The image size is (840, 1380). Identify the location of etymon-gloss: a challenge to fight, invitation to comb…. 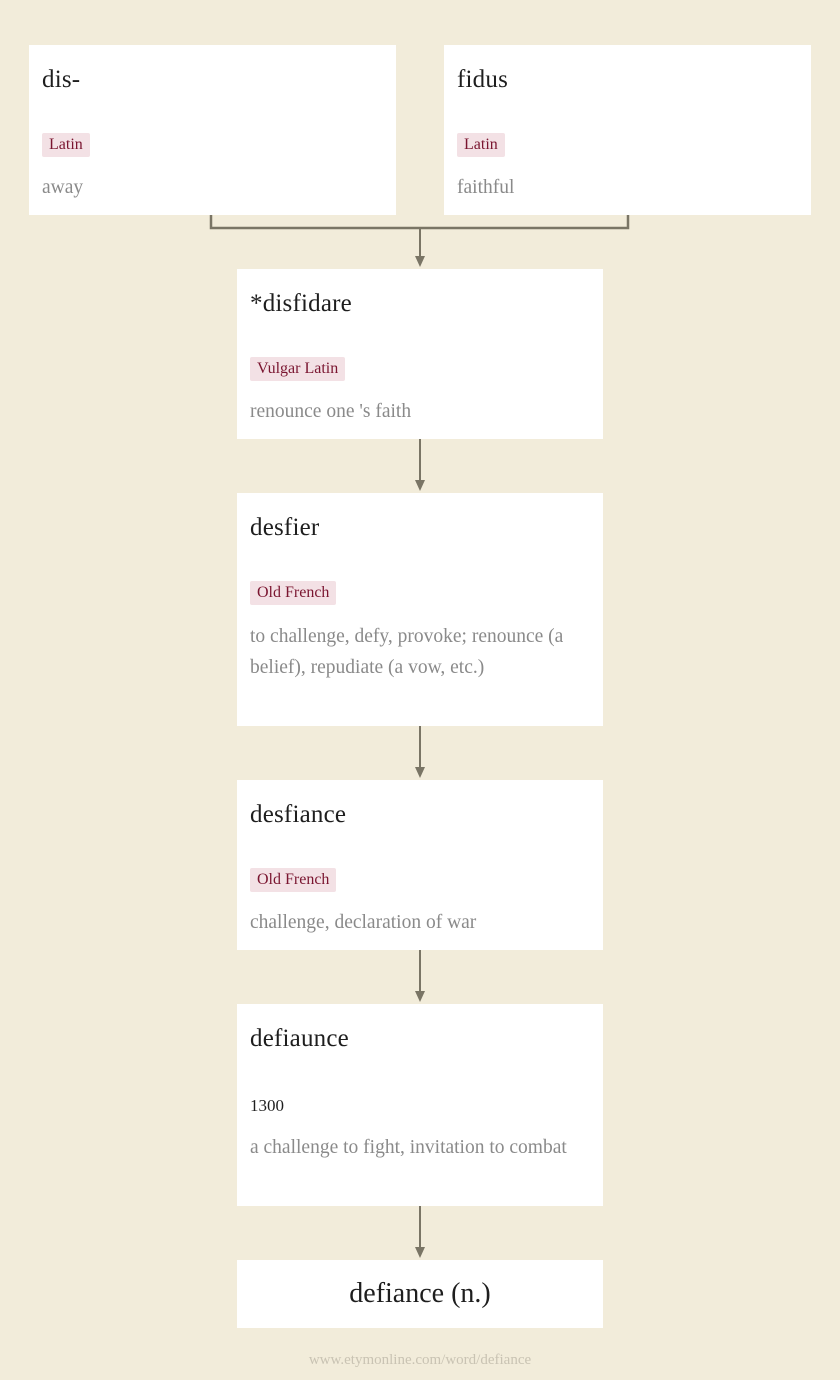
(408, 1147).